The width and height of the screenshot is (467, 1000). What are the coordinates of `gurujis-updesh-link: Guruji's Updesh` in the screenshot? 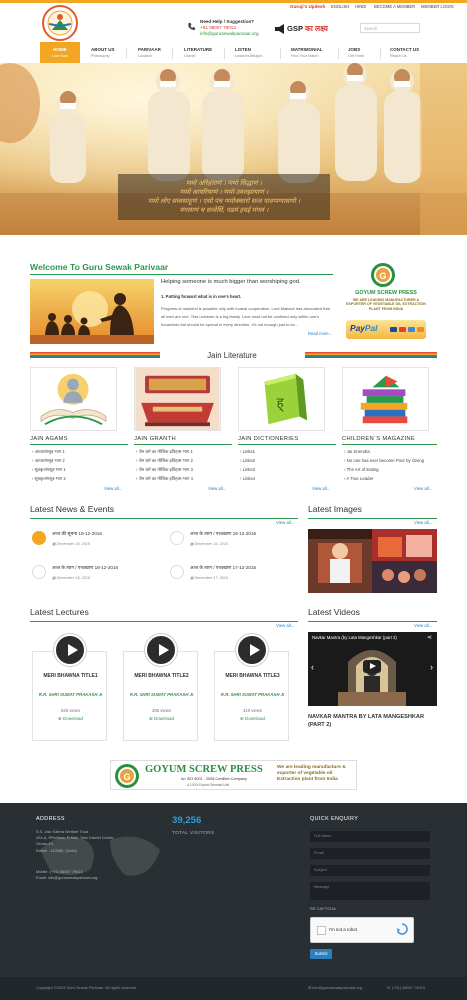 It's located at (308, 6).